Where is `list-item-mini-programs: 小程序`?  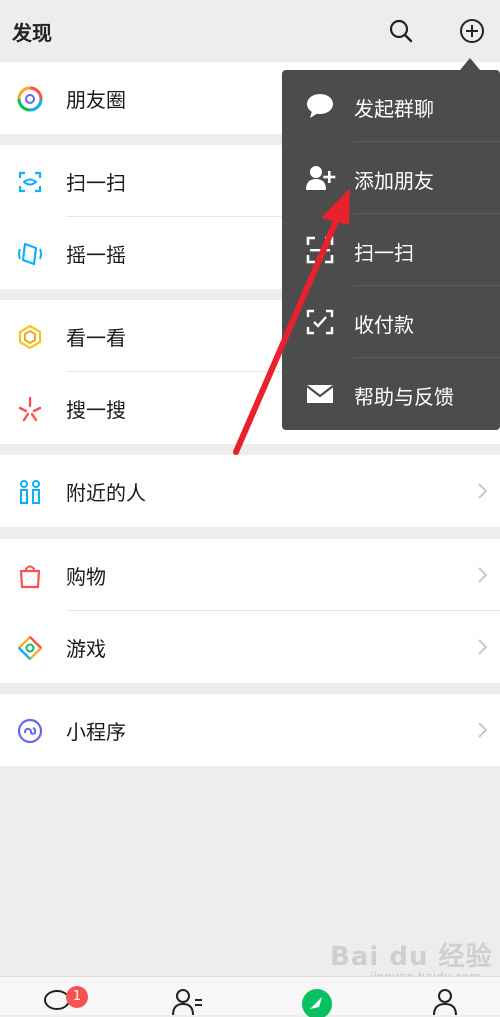
list-item-mini-programs: 小程序 is located at coordinates (250, 730).